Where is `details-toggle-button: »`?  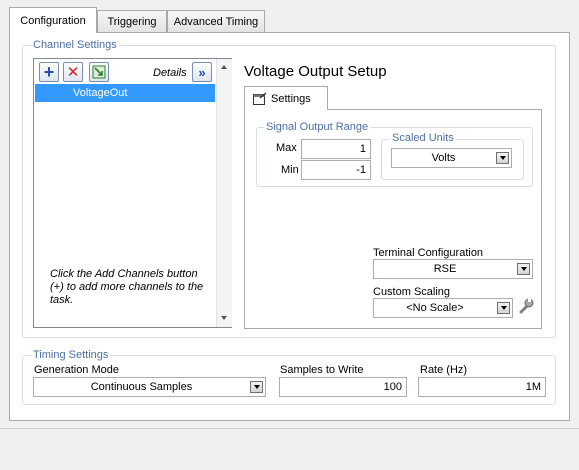 details-toggle-button: » is located at coordinates (202, 72).